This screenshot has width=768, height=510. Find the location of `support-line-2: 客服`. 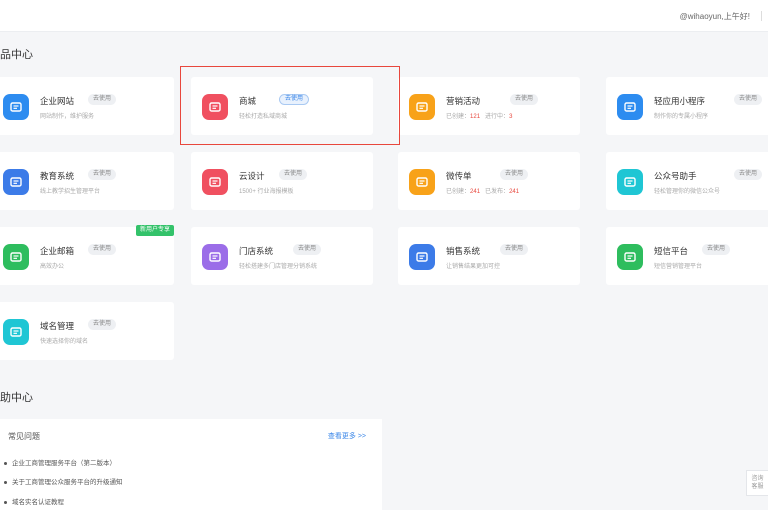

support-line-2: 客服 is located at coordinates (757, 487).